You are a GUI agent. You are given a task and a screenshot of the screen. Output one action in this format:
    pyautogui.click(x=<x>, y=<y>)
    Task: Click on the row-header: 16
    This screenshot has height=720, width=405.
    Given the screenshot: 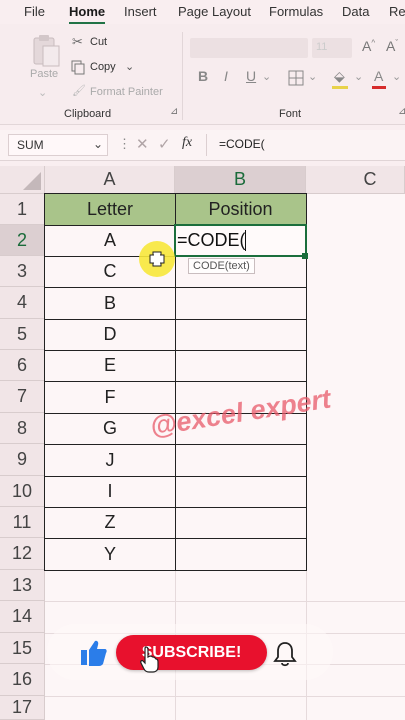 What is the action you would take?
    pyautogui.click(x=22, y=680)
    